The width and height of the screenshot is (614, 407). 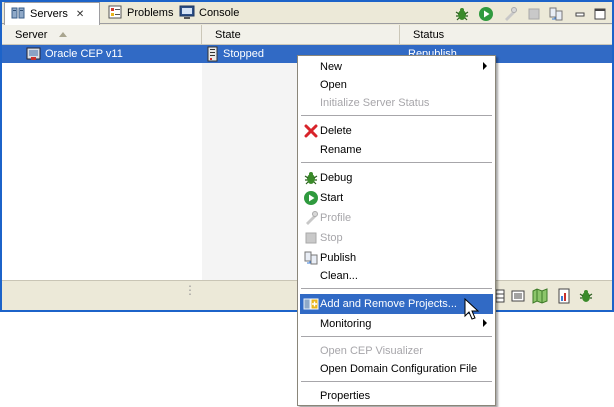 What do you see at coordinates (150, 13) in the screenshot?
I see `tab-label: Problems` at bounding box center [150, 13].